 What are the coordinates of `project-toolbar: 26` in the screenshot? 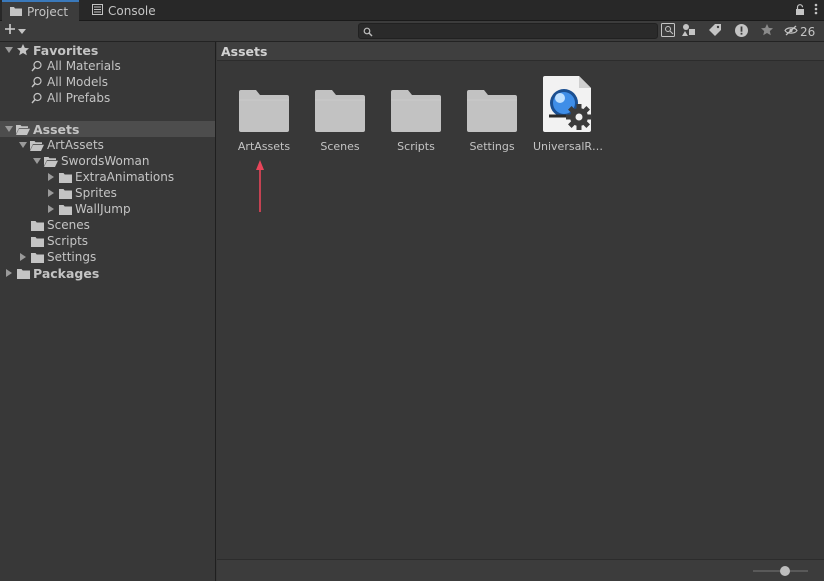 It's located at (412, 31).